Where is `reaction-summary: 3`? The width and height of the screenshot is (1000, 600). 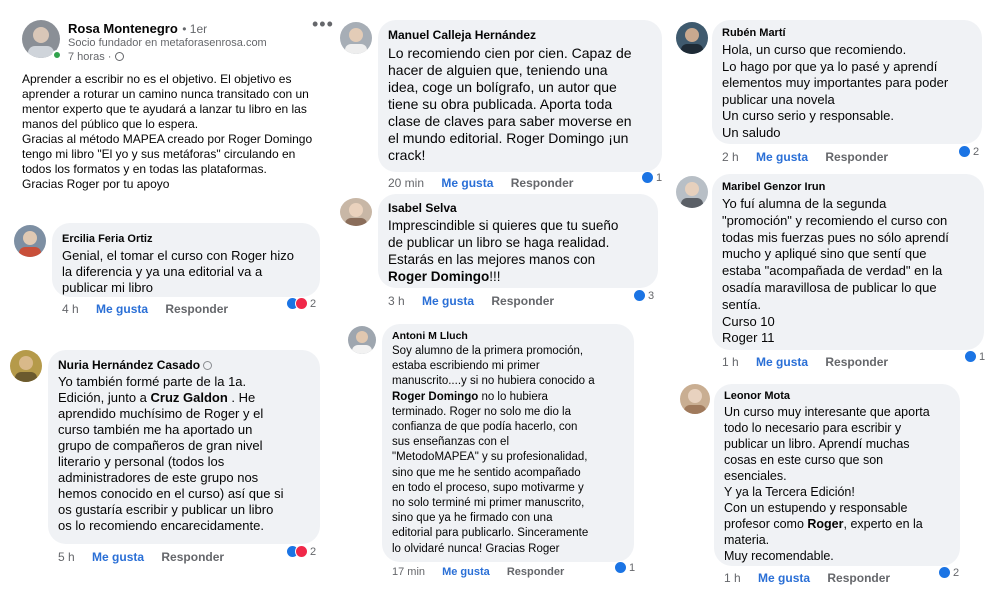
reaction-summary: 3 is located at coordinates (643, 295).